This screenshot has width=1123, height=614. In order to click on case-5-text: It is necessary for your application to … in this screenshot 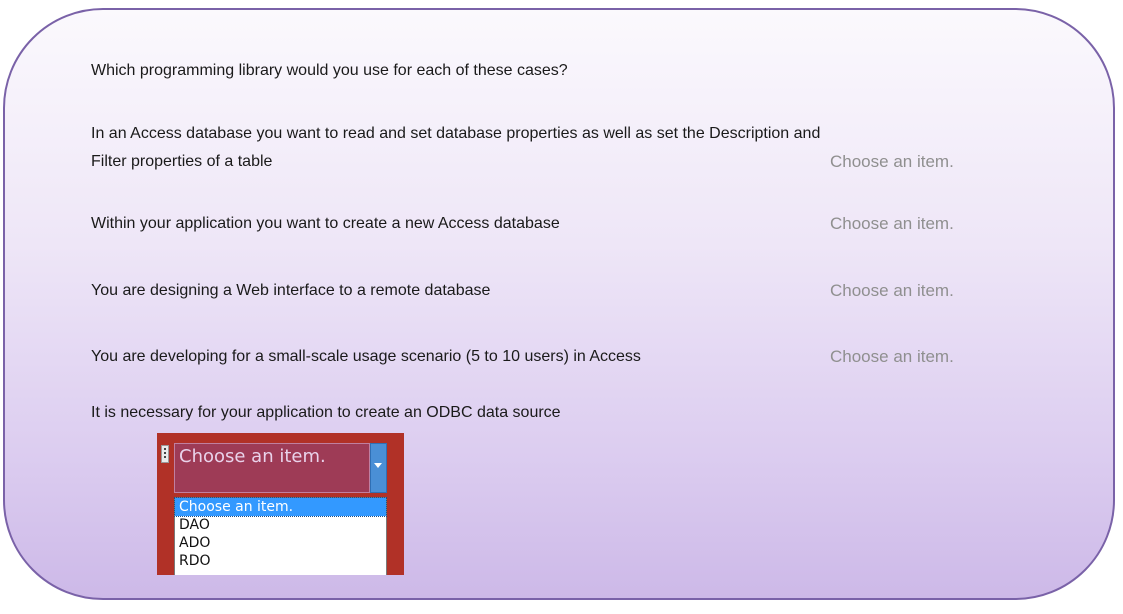, I will do `click(326, 412)`.